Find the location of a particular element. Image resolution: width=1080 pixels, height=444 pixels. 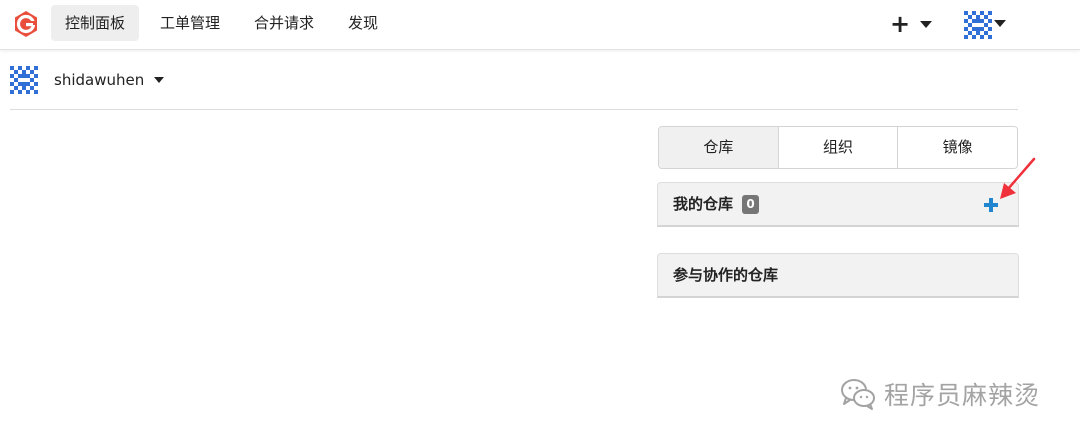

nav-pull-requests: 合并请求 is located at coordinates (284, 23).